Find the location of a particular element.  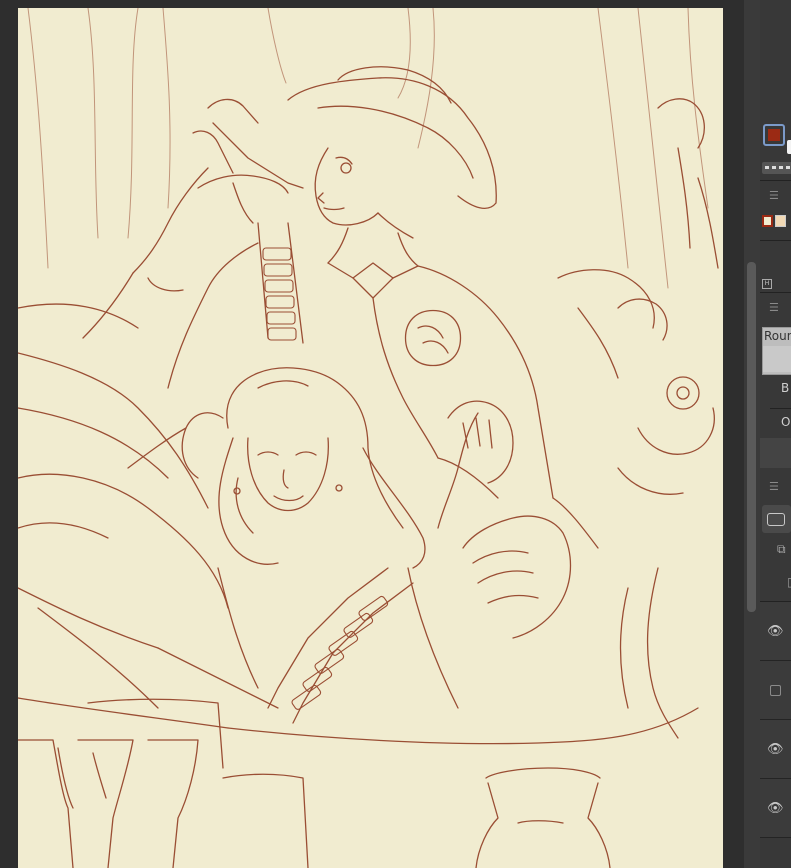

mini-foreground-swatch is located at coordinates (767, 221).